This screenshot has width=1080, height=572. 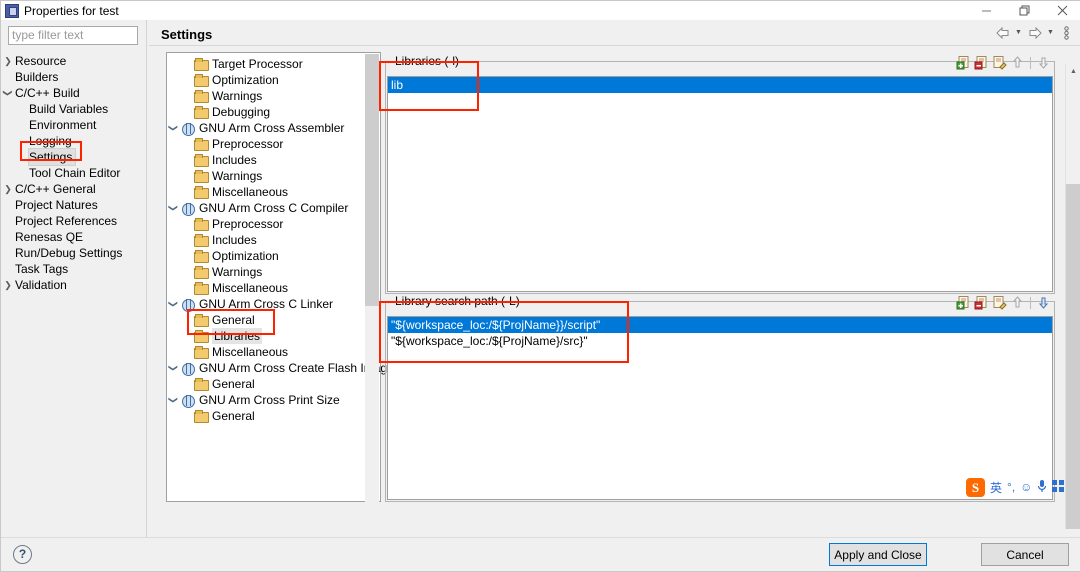 What do you see at coordinates (720, 85) in the screenshot?
I see `library-list-item: lib` at bounding box center [720, 85].